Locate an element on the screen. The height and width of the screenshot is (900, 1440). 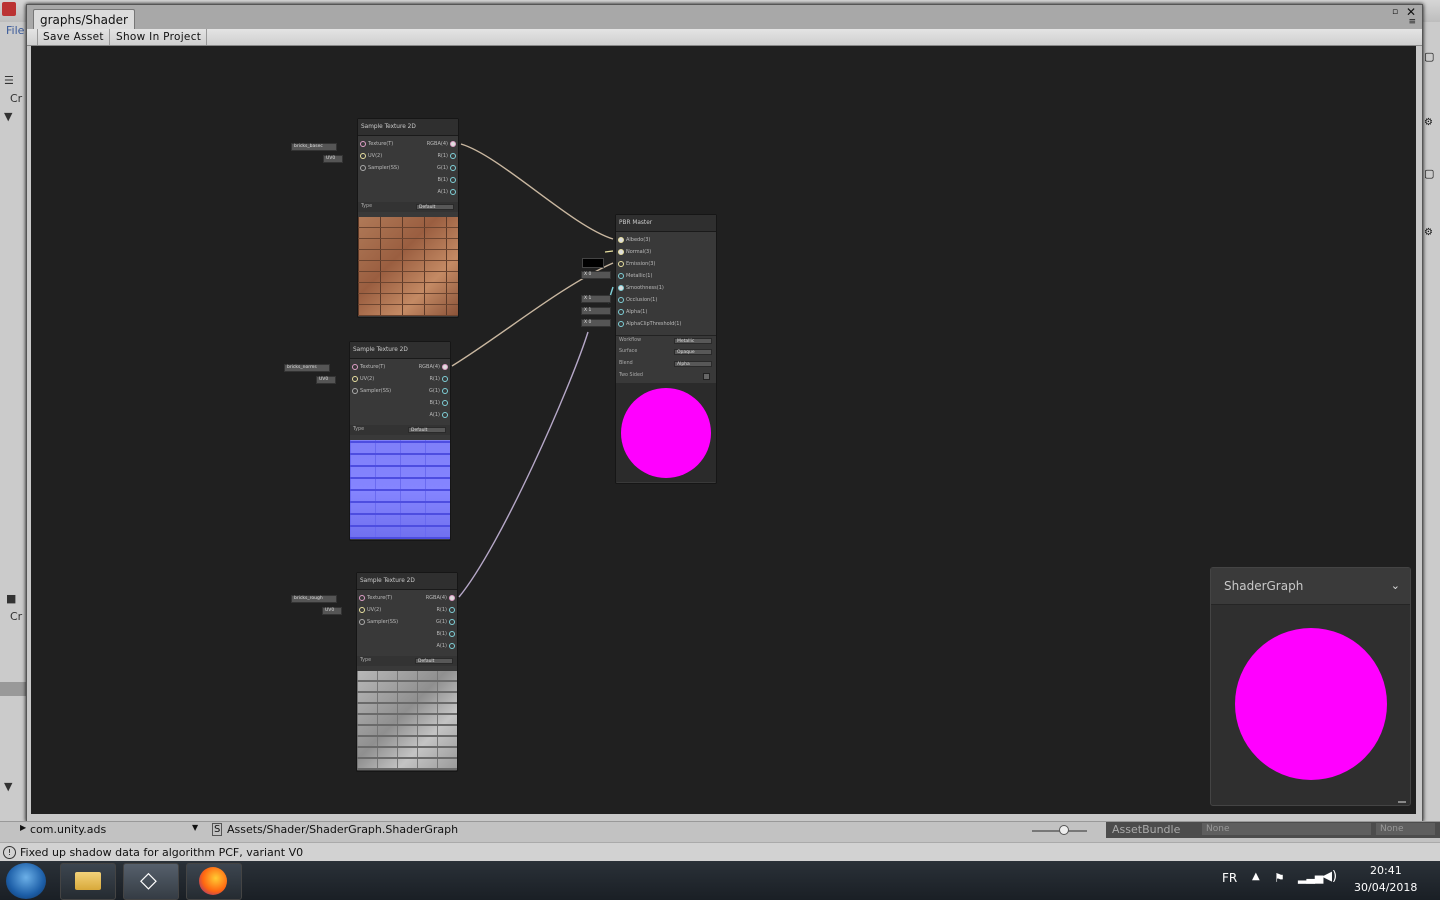
option-blend: Blend Alpha is located at coordinates (666, 364).